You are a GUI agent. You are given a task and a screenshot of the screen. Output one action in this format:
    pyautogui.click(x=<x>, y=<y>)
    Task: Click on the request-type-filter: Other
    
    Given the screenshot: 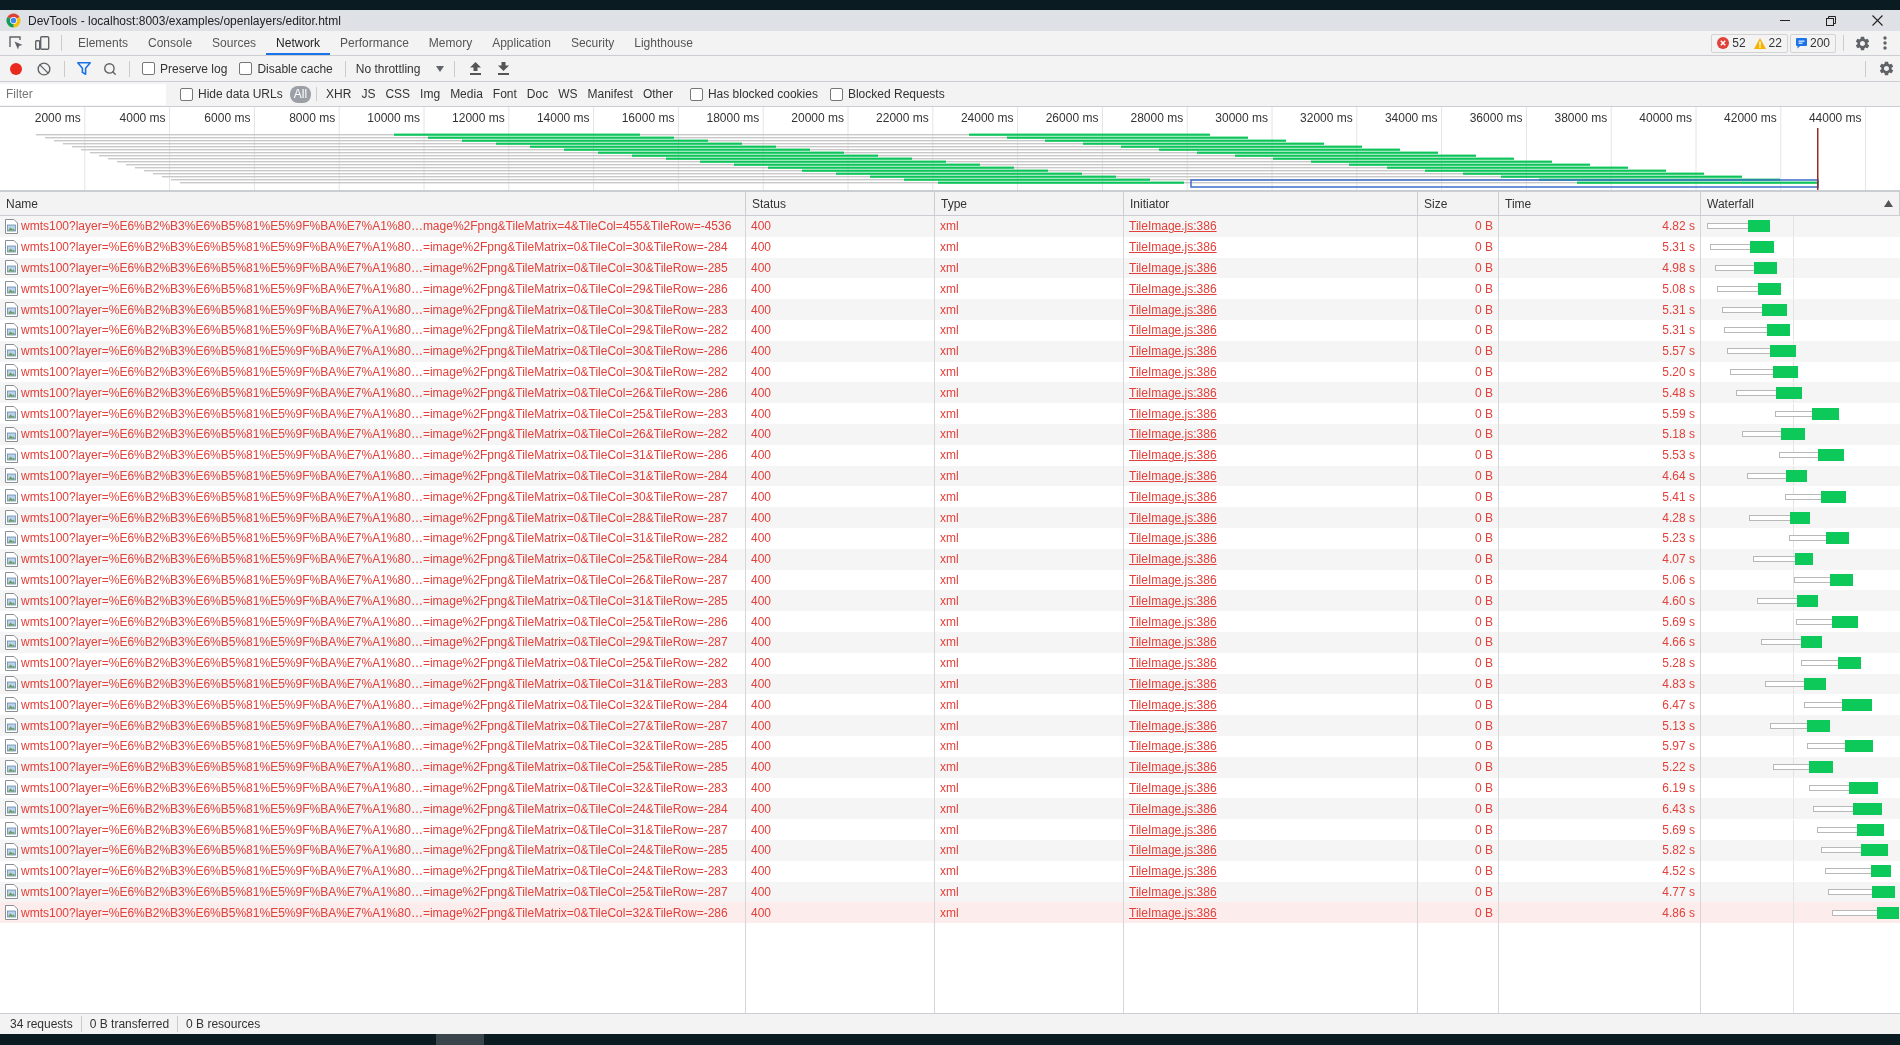 What is the action you would take?
    pyautogui.click(x=657, y=94)
    